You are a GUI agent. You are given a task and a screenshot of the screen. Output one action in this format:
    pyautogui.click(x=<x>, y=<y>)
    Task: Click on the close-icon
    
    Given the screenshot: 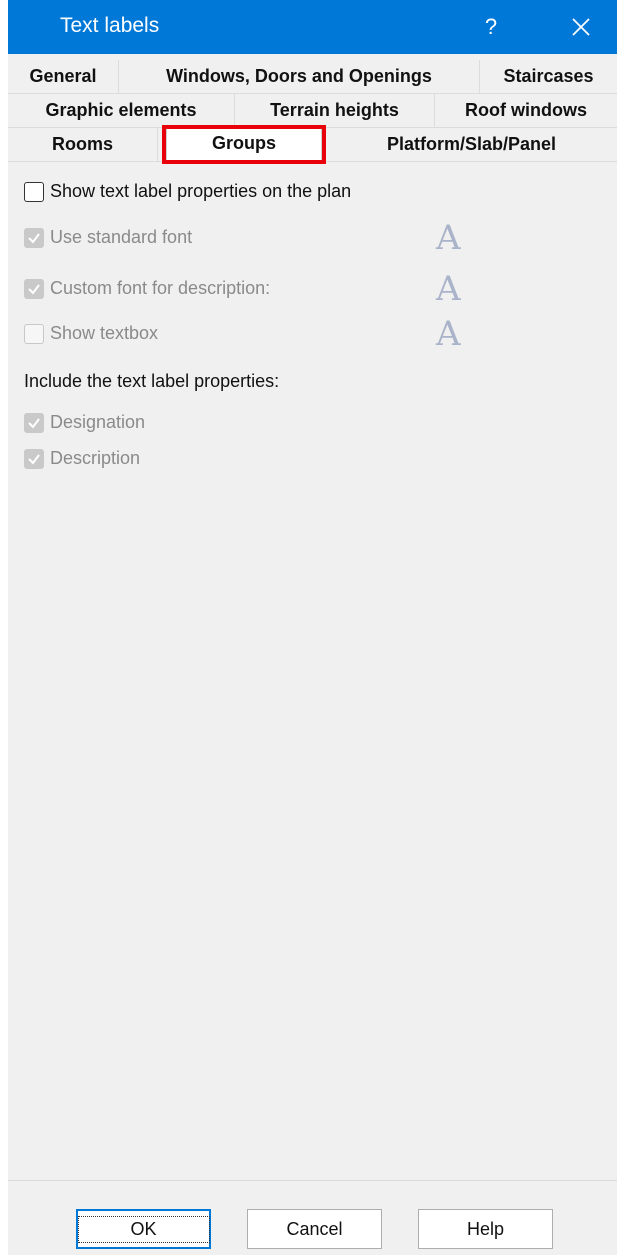 What is the action you would take?
    pyautogui.click(x=581, y=27)
    